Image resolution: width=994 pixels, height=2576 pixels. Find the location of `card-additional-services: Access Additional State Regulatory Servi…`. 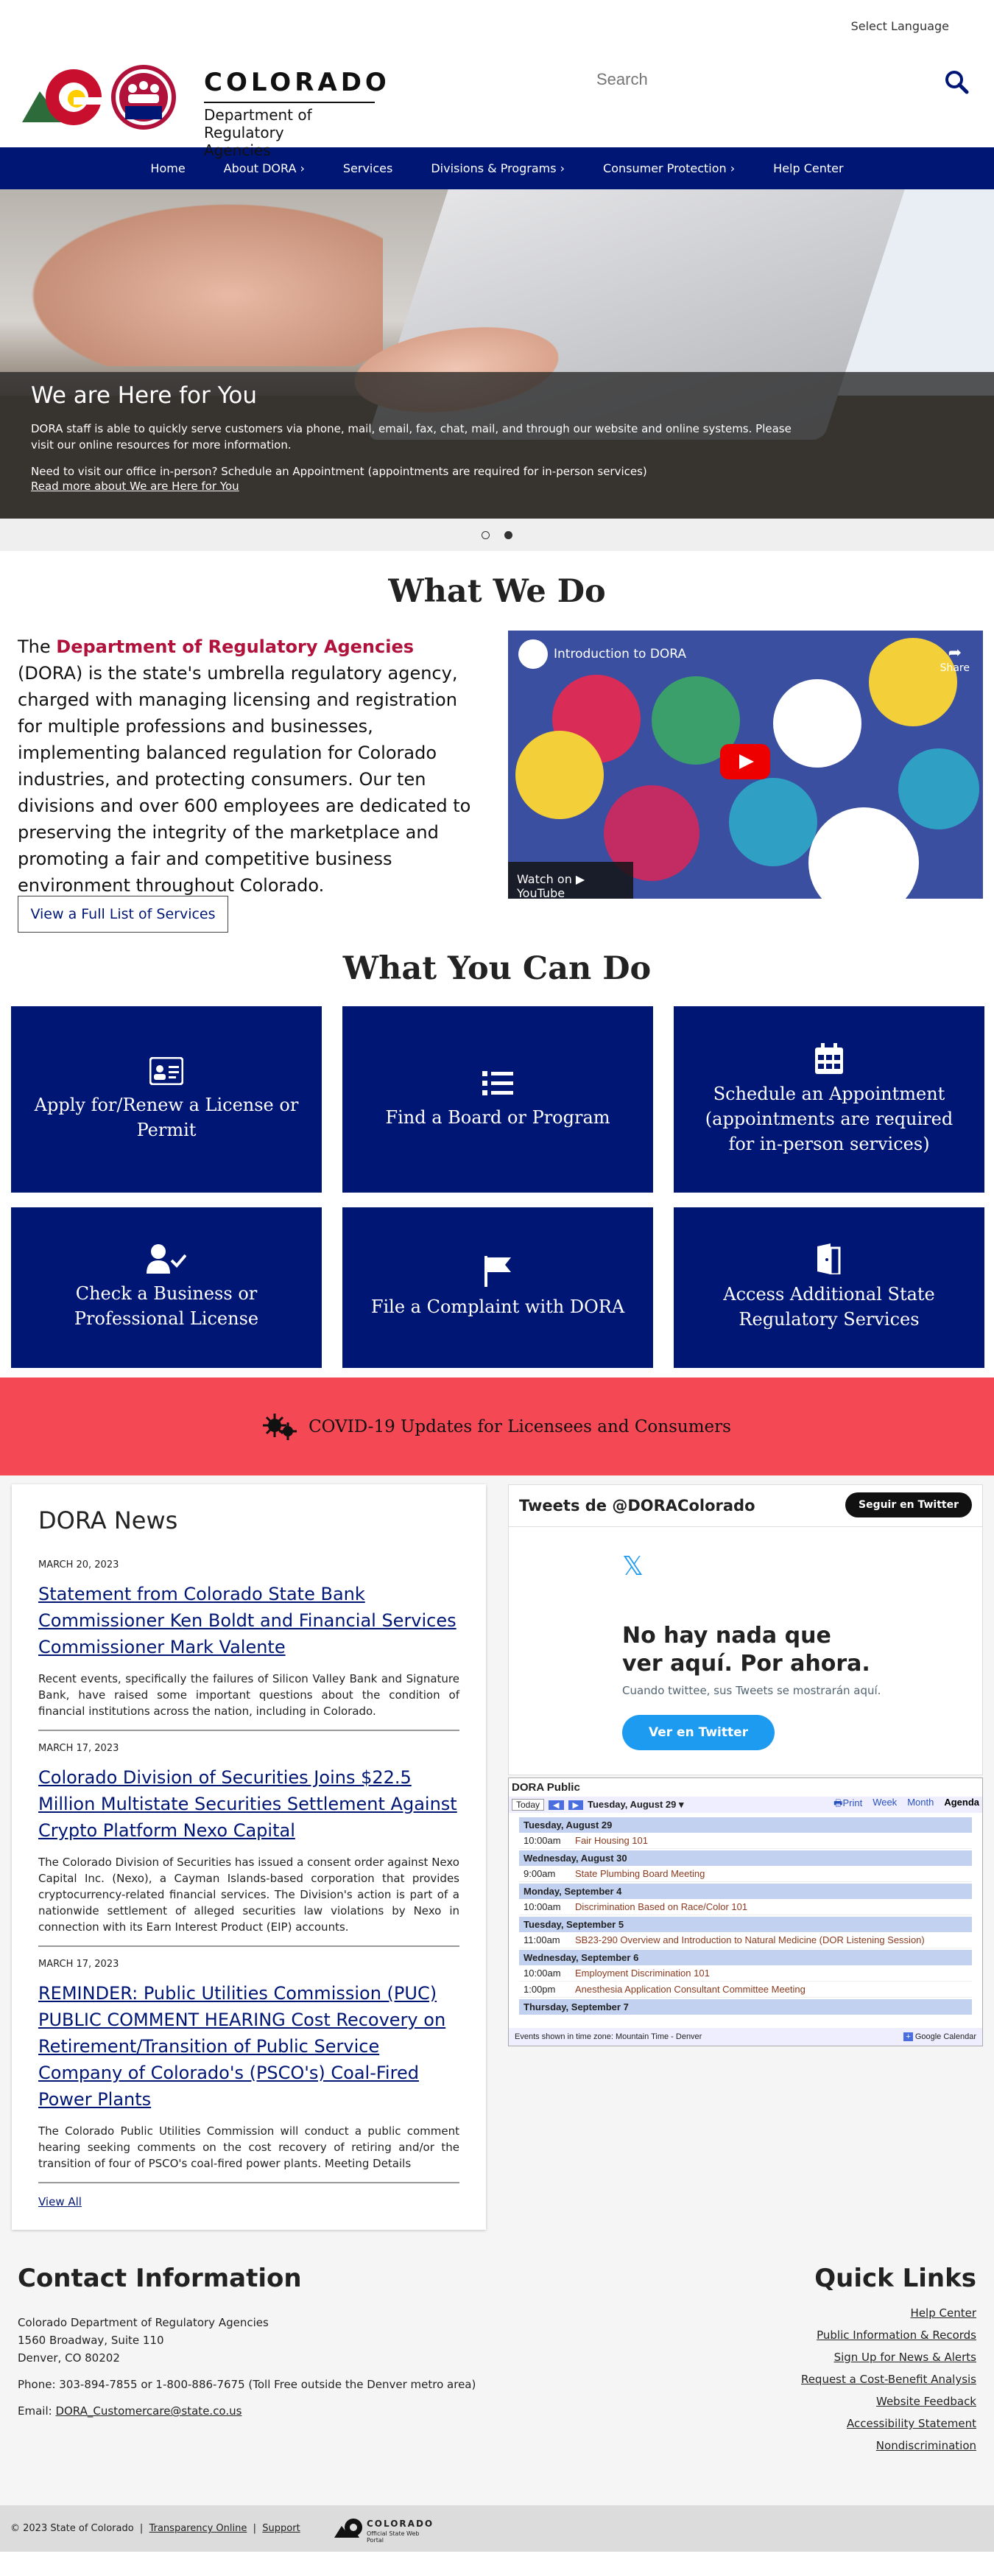

card-additional-services: Access Additional State Regulatory Servi… is located at coordinates (829, 1287).